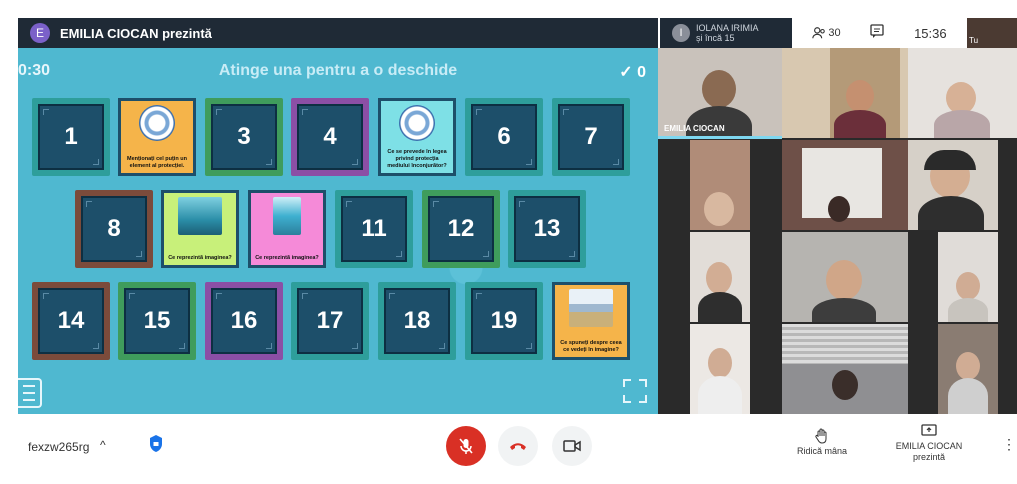 The height and width of the screenshot is (484, 1017). What do you see at coordinates (694, 128) in the screenshot?
I see `tile-name-label: EMILIA CIOCAN` at bounding box center [694, 128].